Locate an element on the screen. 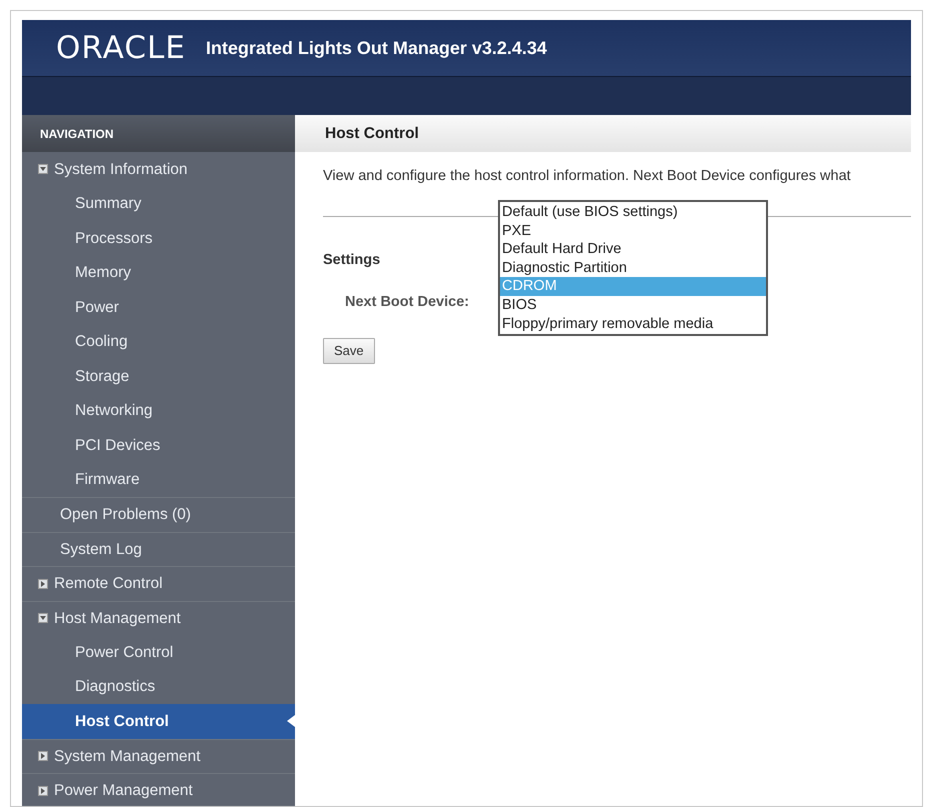 This screenshot has width=933, height=807. item-label: System Information is located at coordinates (121, 170).